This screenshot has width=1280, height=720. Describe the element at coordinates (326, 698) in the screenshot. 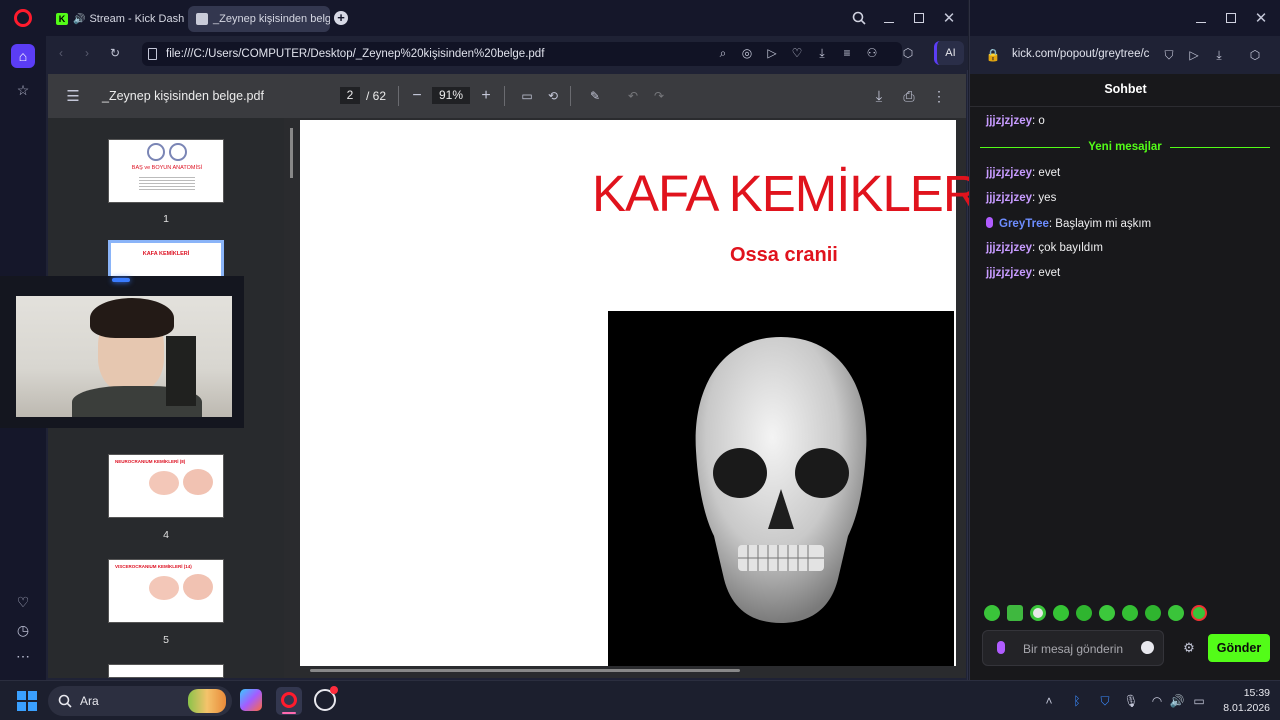

I see `obs-app-icon` at that location.